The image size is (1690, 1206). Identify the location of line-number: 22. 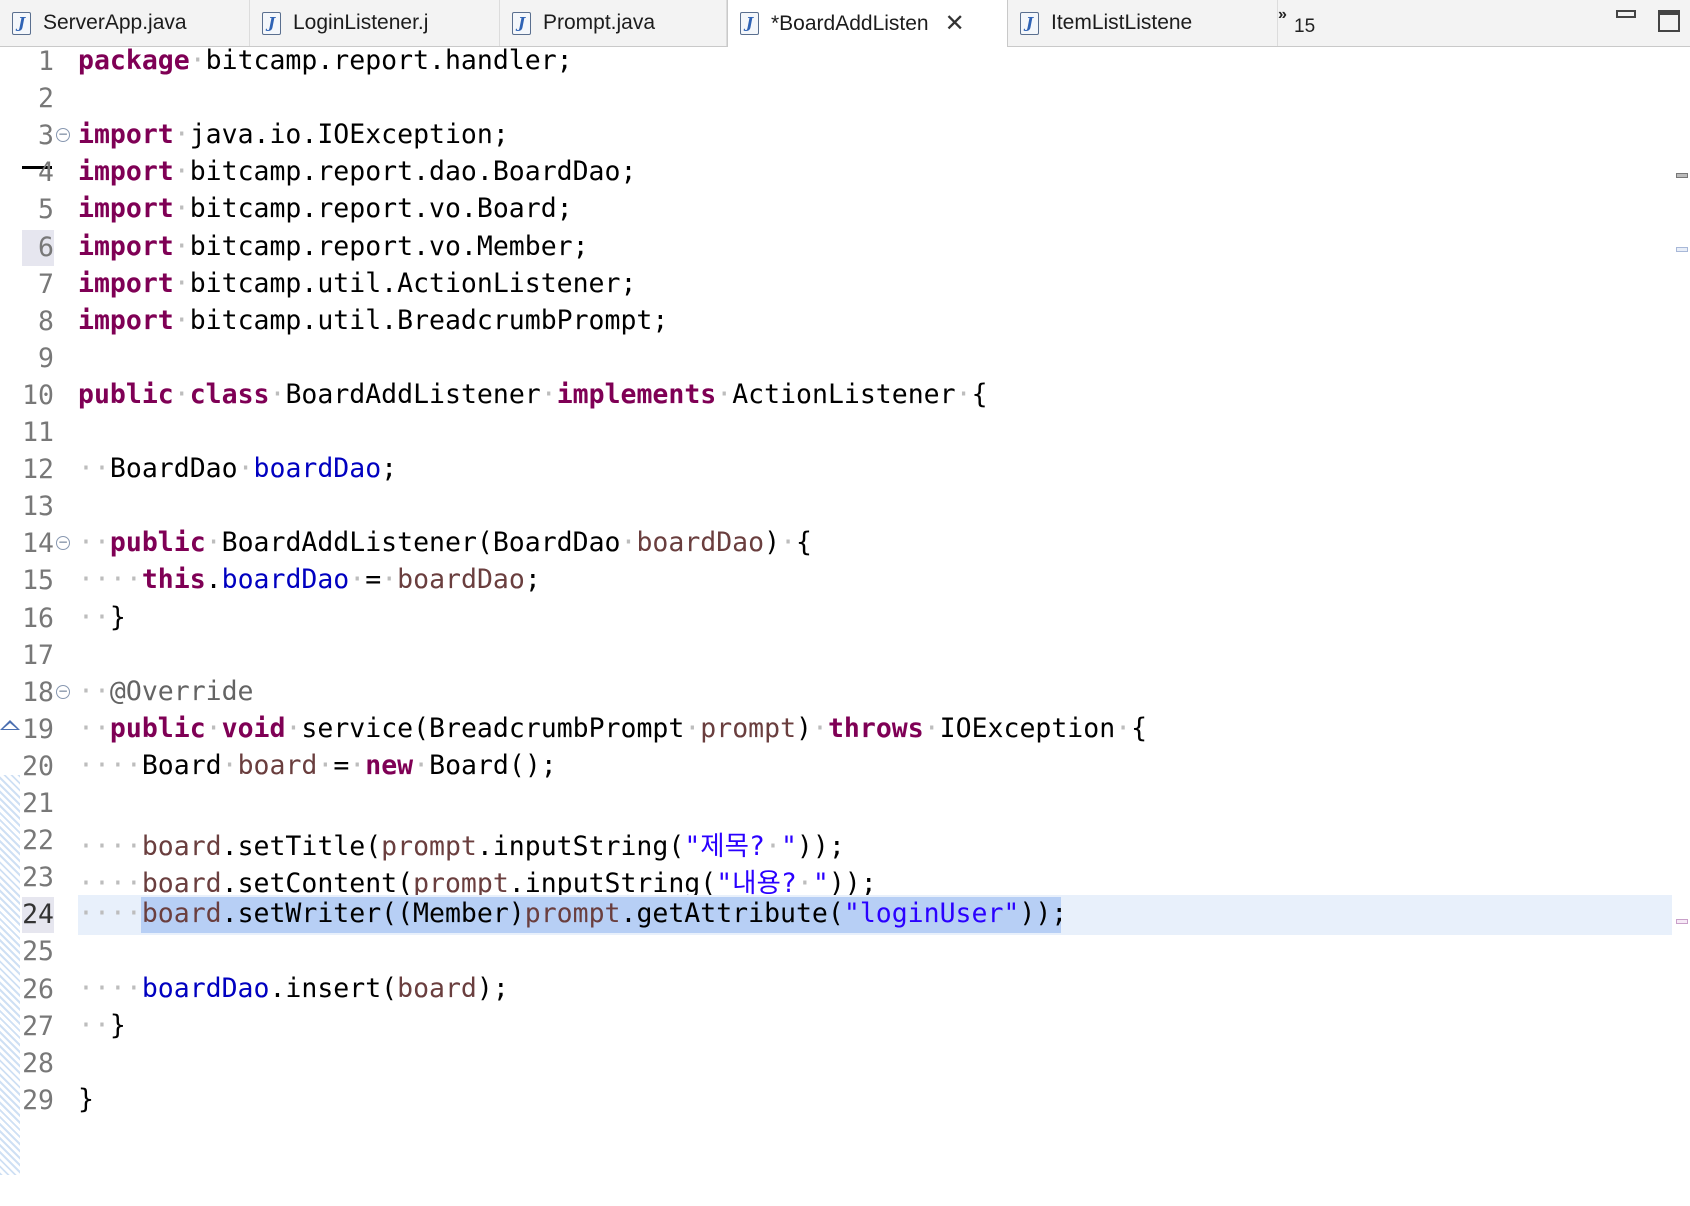
(38, 840).